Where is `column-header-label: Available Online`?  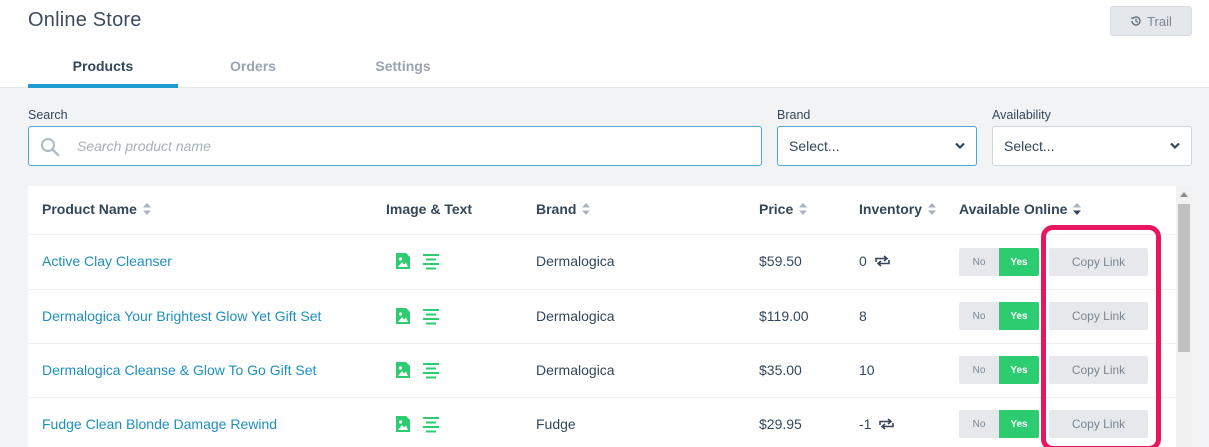
column-header-label: Available Online is located at coordinates (1013, 209).